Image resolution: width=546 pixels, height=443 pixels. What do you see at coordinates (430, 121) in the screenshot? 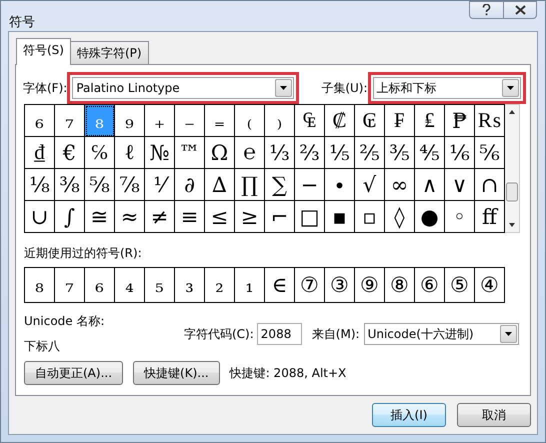
I see `symbol-cell: ₤` at bounding box center [430, 121].